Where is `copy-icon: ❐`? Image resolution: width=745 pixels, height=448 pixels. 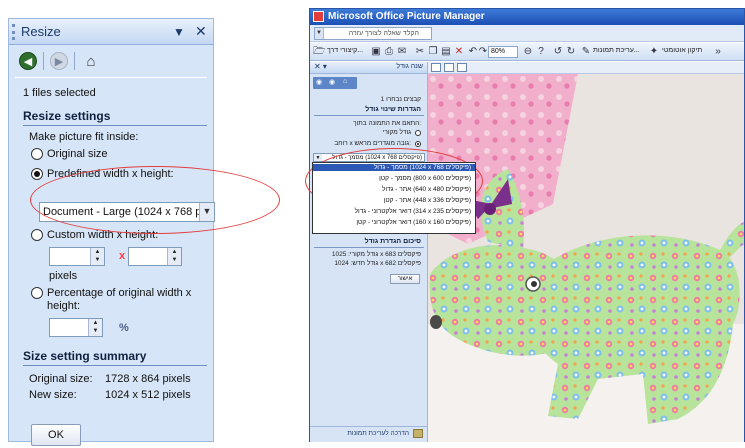 copy-icon: ❐ is located at coordinates (433, 52).